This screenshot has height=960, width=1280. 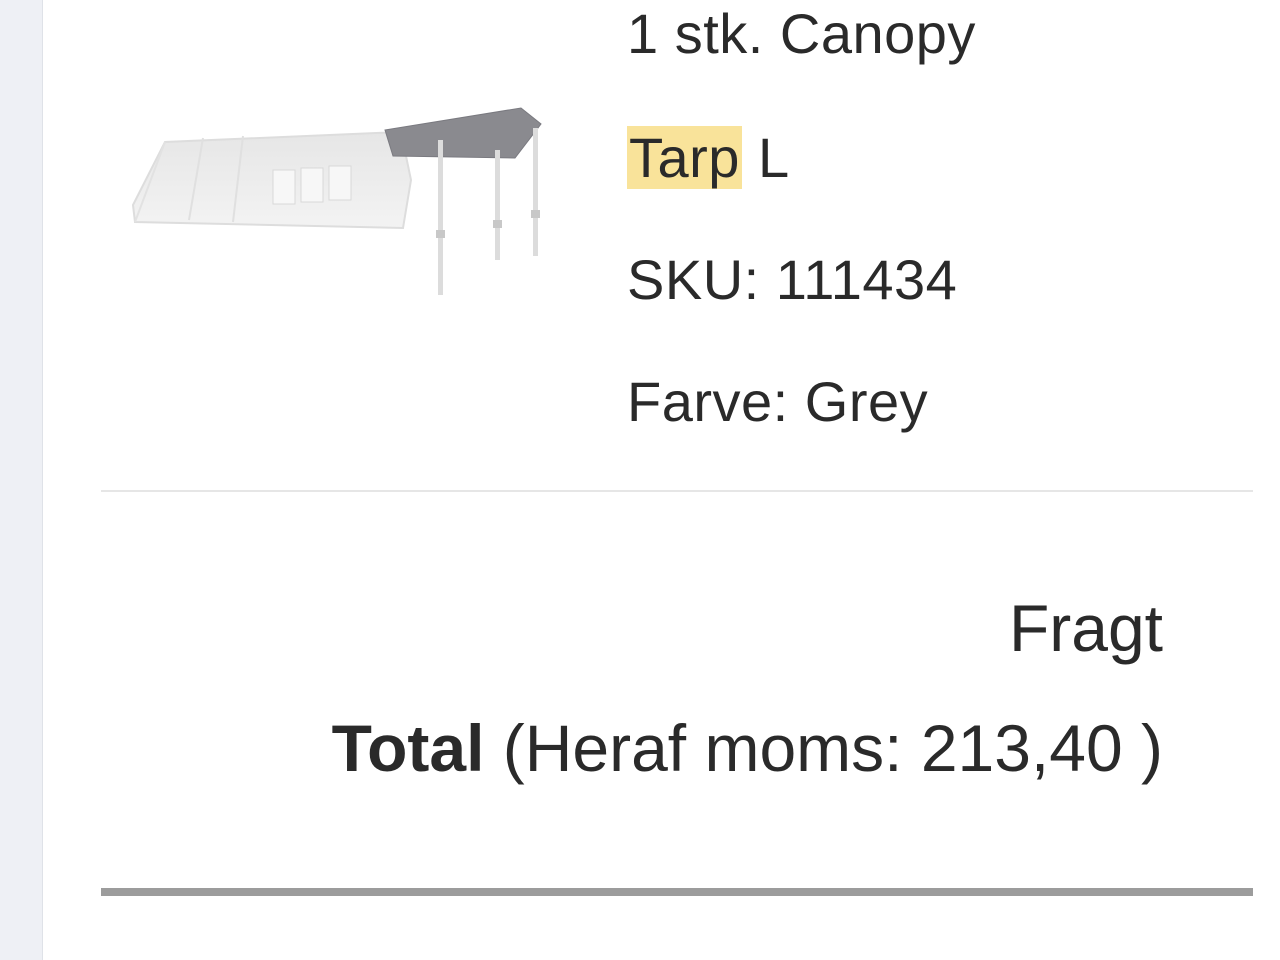 What do you see at coordinates (684, 157) in the screenshot?
I see `search-highlight: Tarp` at bounding box center [684, 157].